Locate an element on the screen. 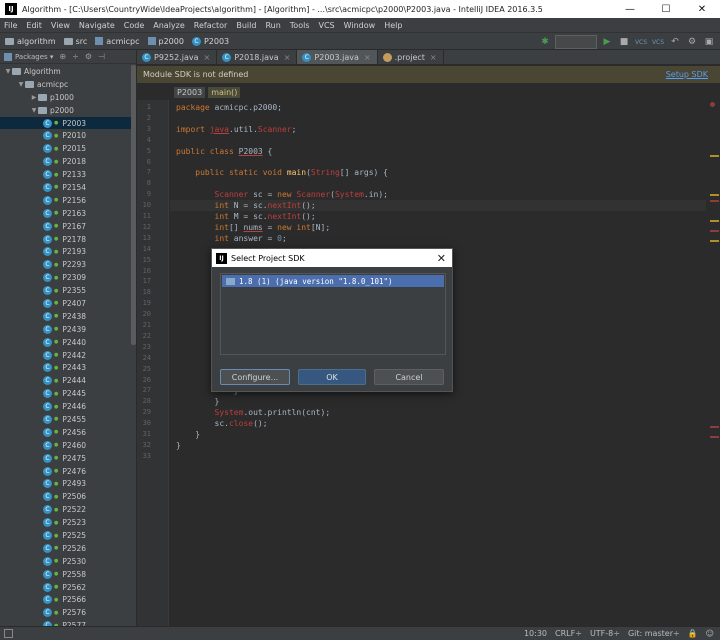 The height and width of the screenshot is (640, 720). tree-item-class: C ● P2455 is located at coordinates (65, 419).